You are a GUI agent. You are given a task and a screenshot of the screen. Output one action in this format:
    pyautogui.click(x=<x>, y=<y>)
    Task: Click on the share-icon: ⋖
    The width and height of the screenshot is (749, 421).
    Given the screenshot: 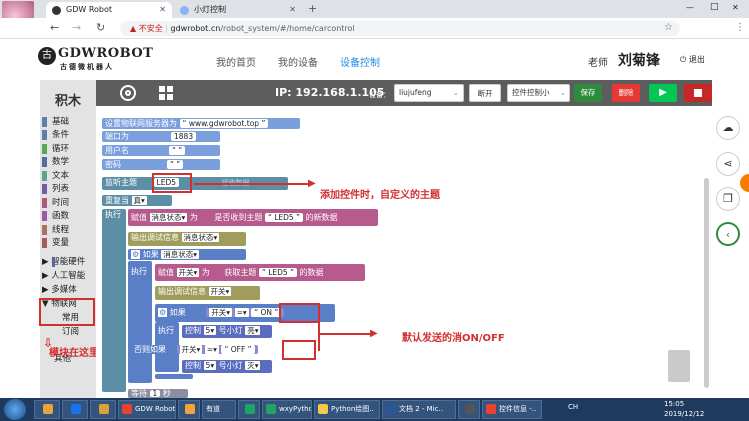 What is the action you would take?
    pyautogui.click(x=728, y=164)
    